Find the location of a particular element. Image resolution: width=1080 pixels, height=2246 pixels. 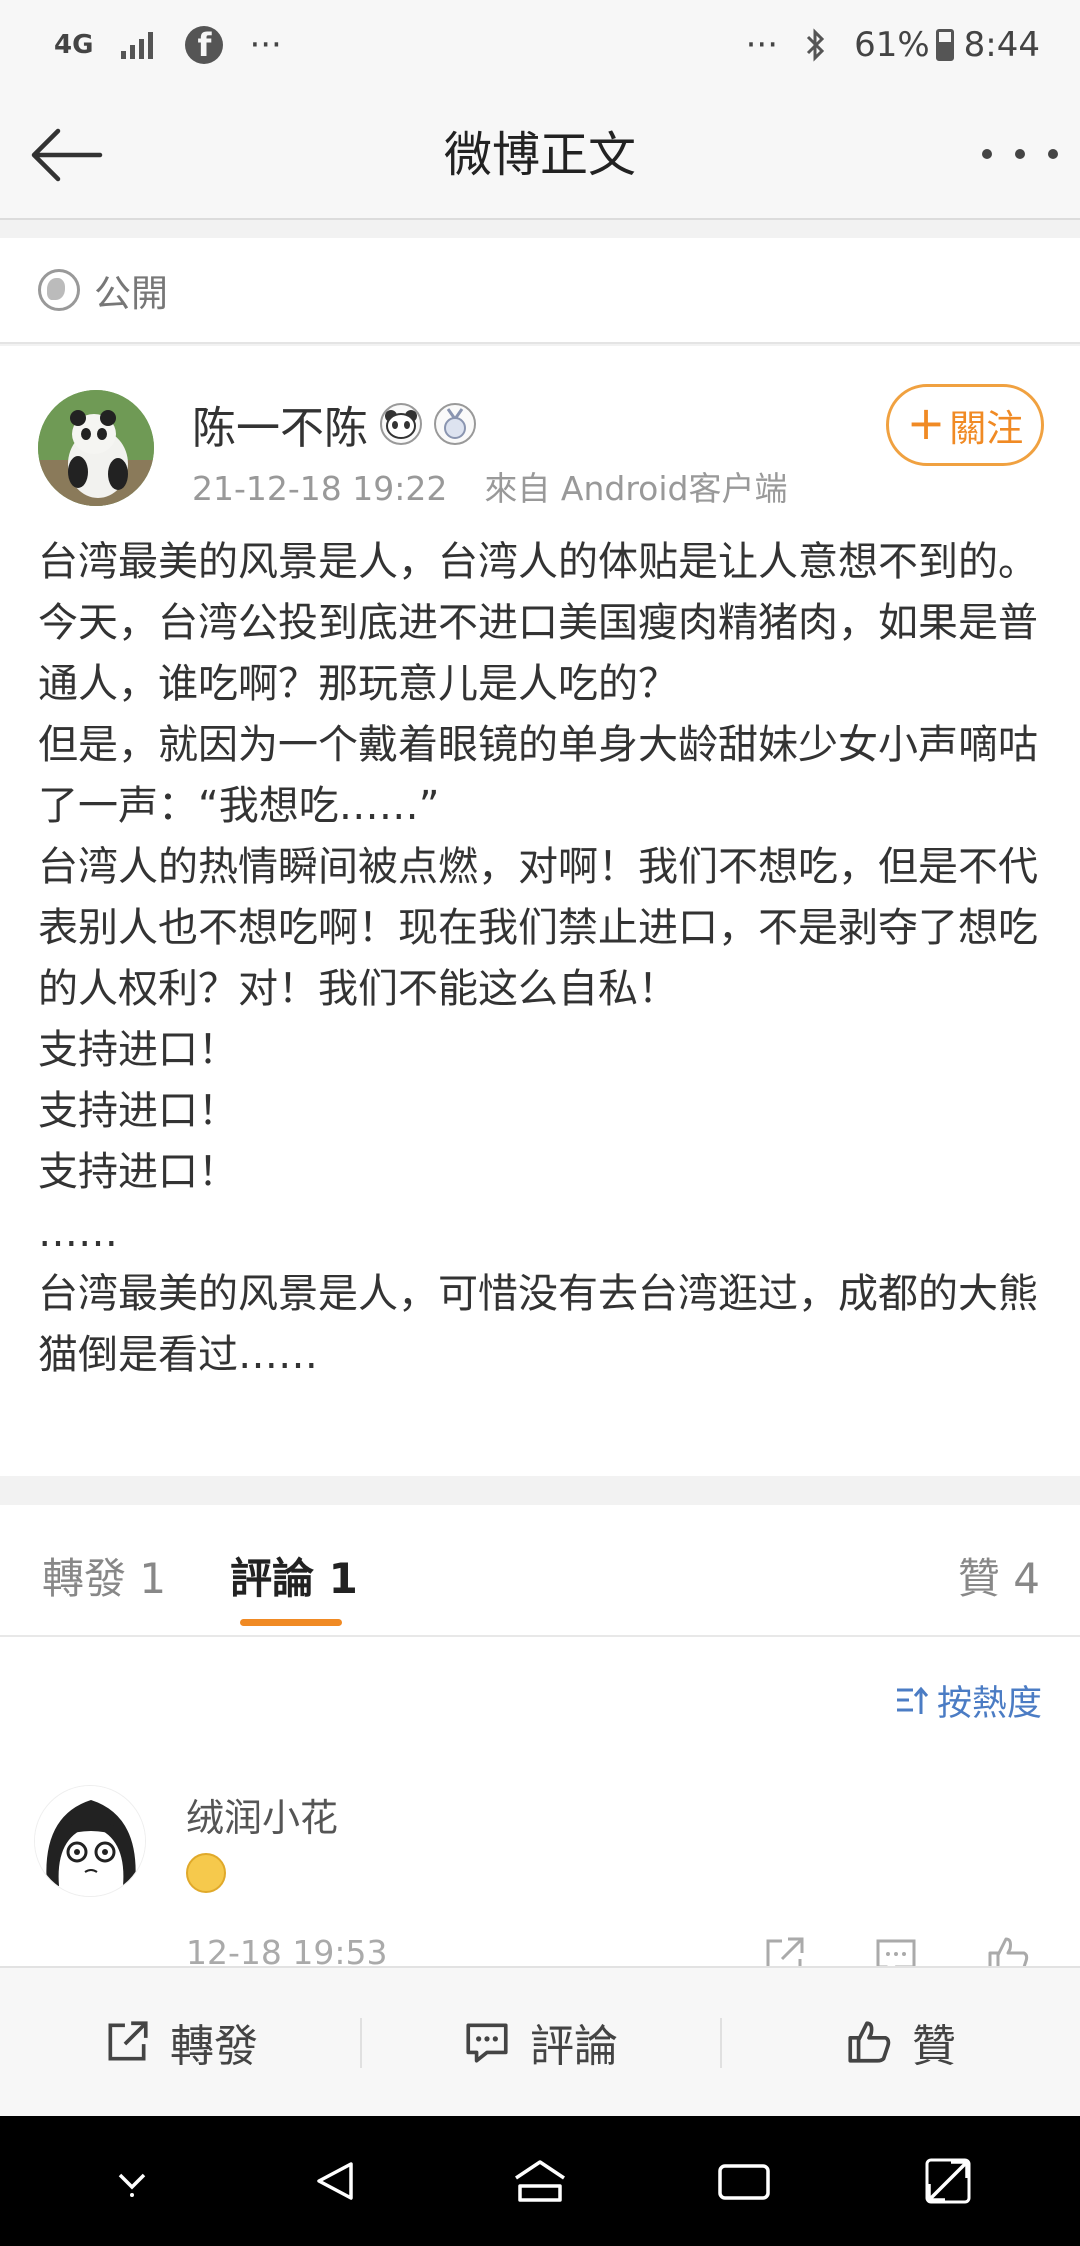

home-icon is located at coordinates (540, 2181).